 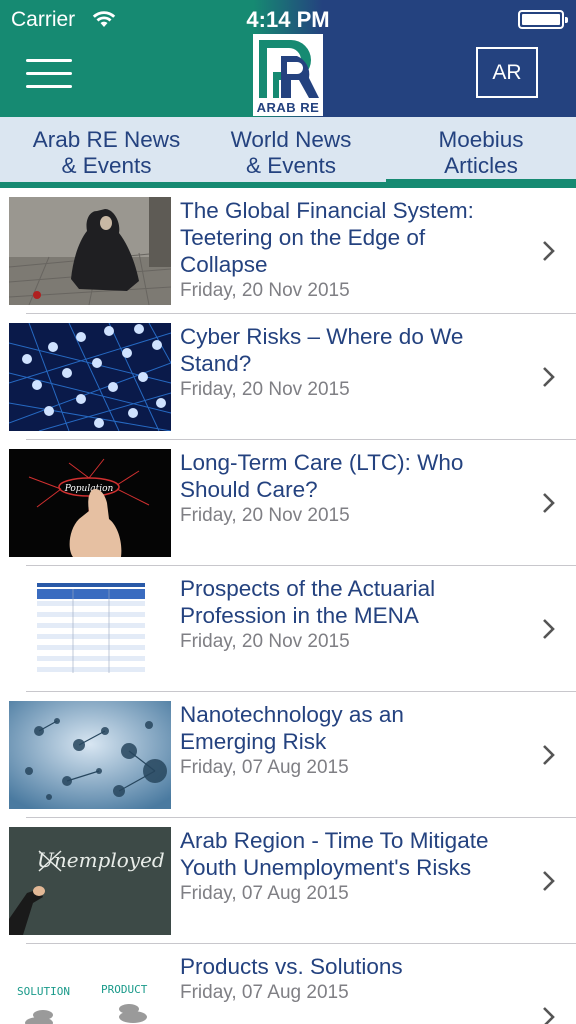 I want to click on tab-label: World News & Events, so click(x=291, y=153).